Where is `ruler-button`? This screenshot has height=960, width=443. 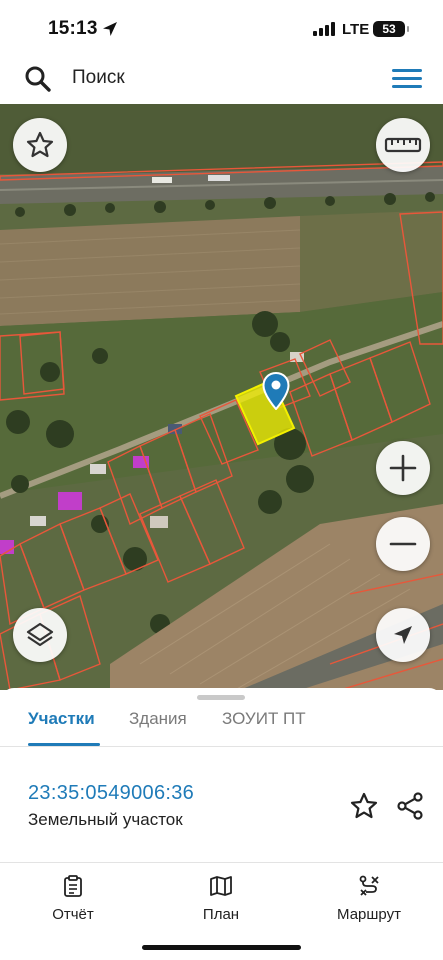 ruler-button is located at coordinates (403, 145).